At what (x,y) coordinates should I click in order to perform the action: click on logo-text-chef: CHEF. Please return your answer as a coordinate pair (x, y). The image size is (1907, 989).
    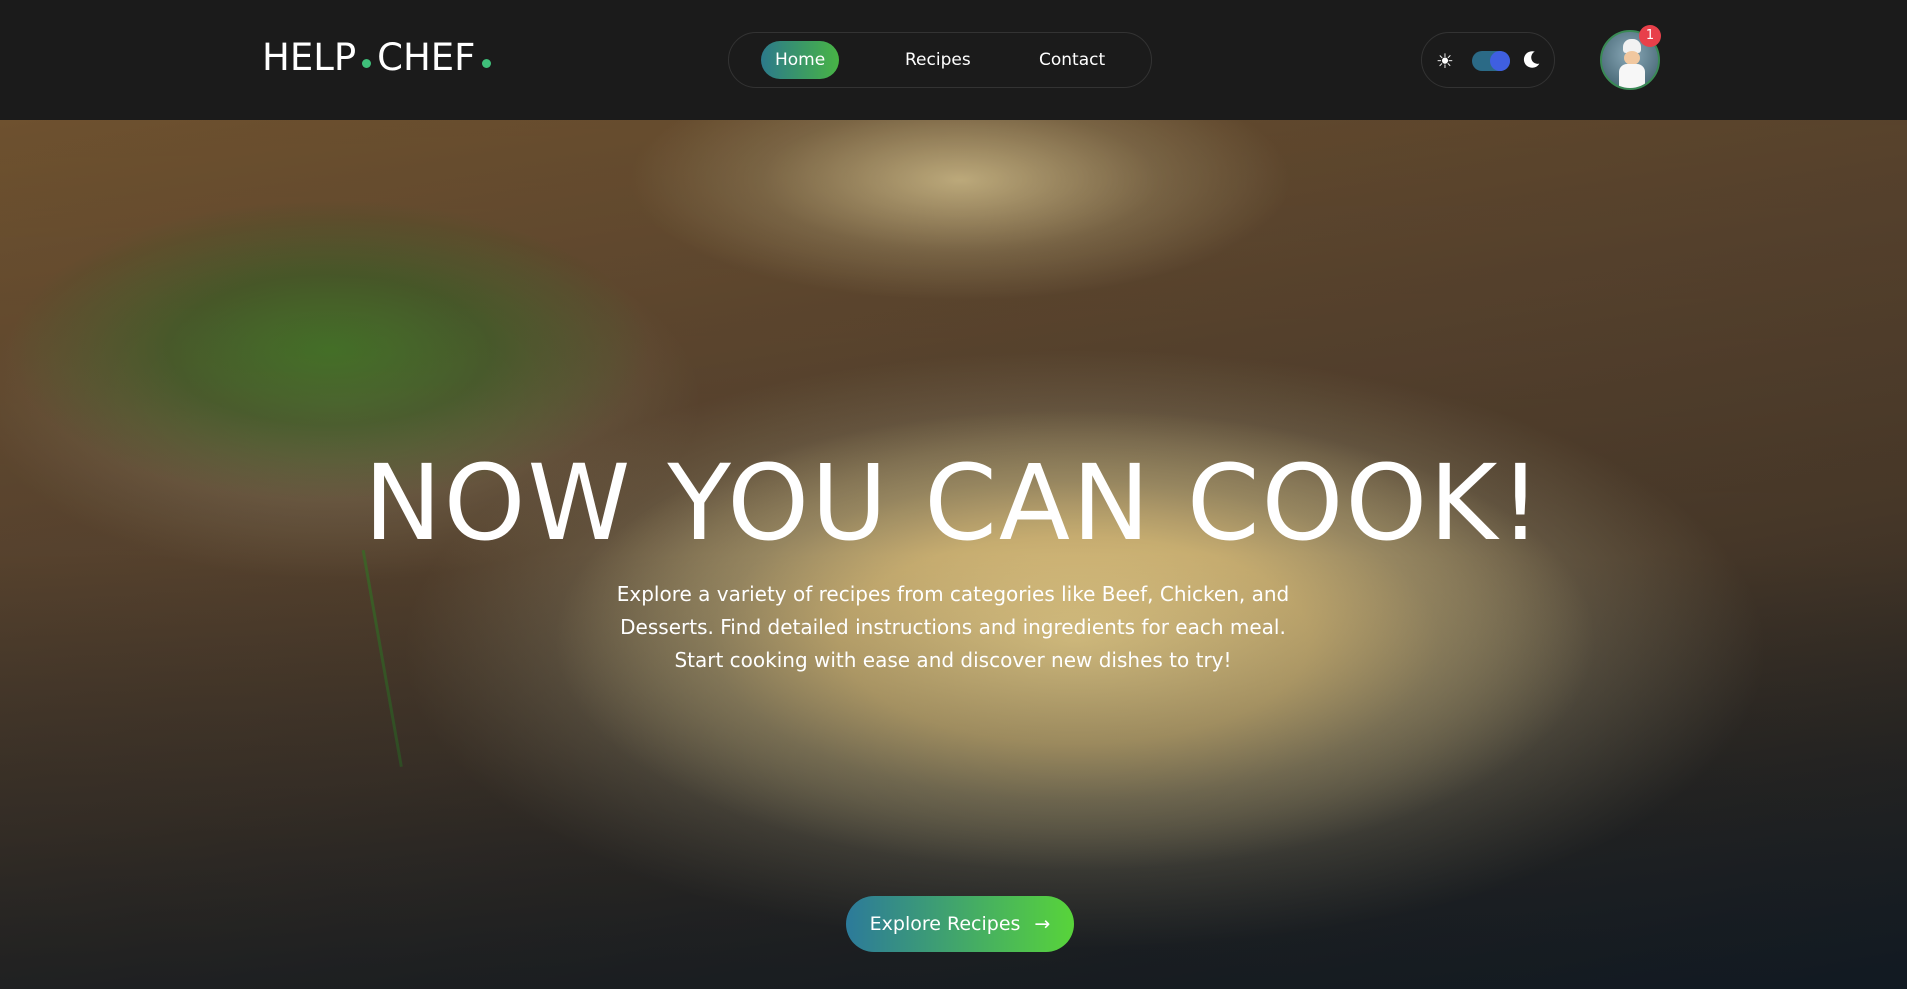
    Looking at the image, I should click on (426, 57).